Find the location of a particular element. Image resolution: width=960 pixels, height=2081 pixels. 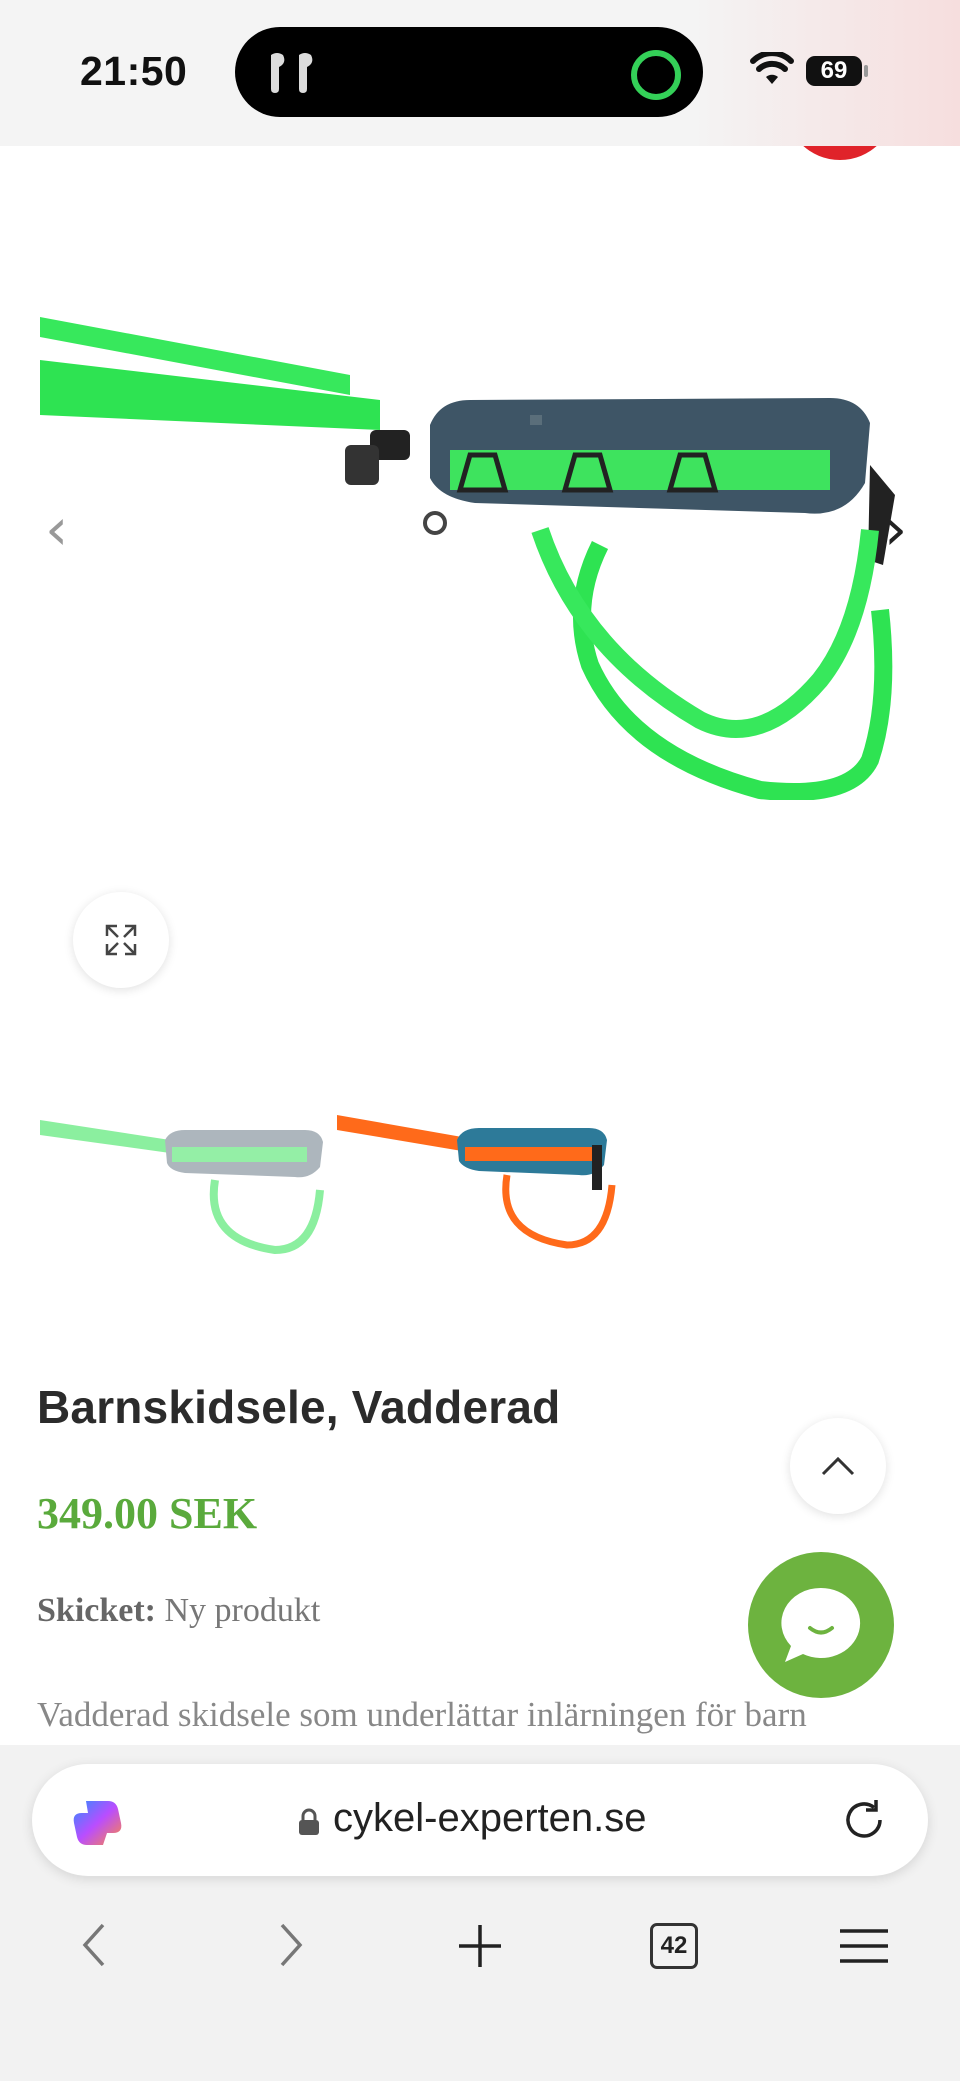

copilot-icon is located at coordinates (96, 1823).